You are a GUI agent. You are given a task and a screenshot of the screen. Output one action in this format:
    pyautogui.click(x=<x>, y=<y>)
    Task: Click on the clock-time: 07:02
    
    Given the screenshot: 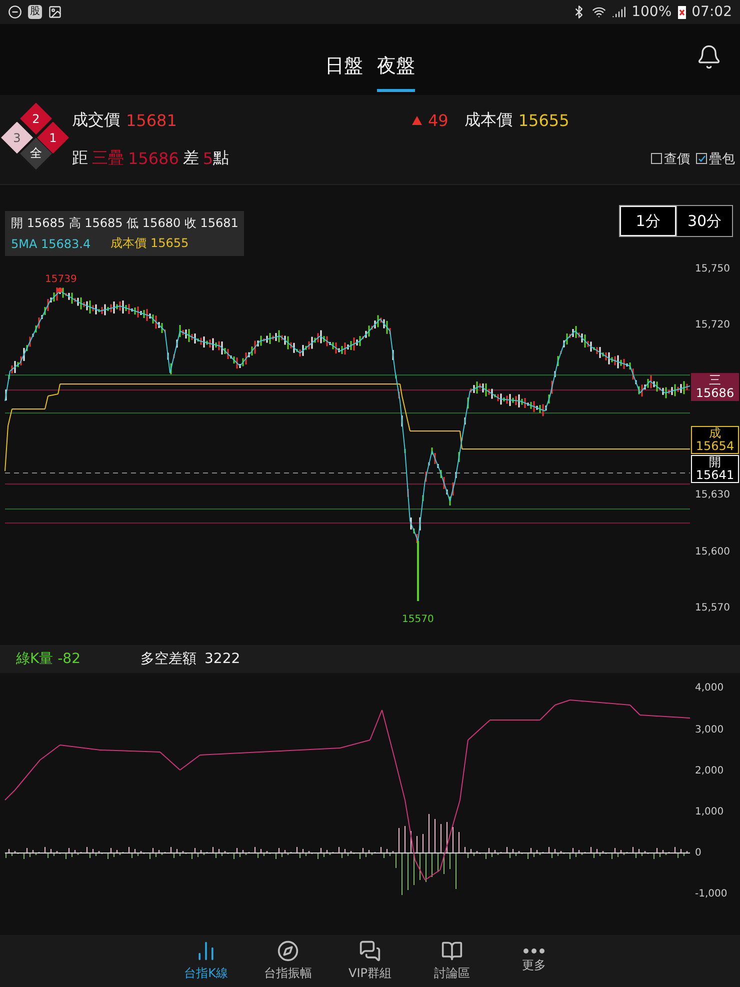 What is the action you would take?
    pyautogui.click(x=712, y=12)
    